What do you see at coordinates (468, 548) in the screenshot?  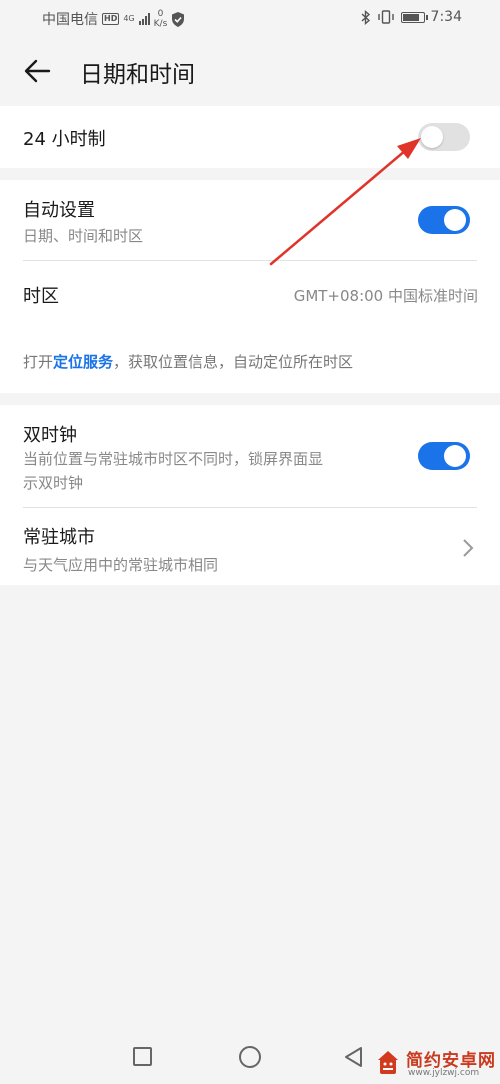 I see `chevron-right-icon` at bounding box center [468, 548].